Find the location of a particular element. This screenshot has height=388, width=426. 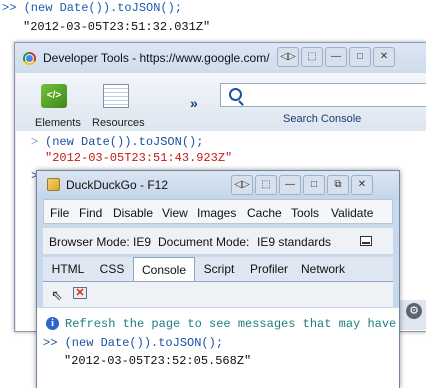

menu-find: Find is located at coordinates (90, 213).